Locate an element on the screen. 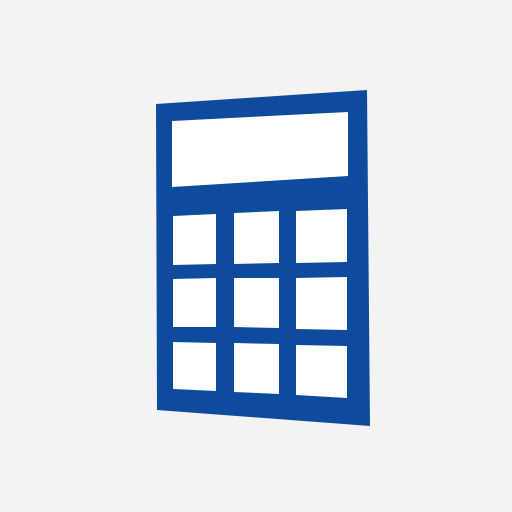 This screenshot has width=512, height=512. calculator-display is located at coordinates (260, 149).